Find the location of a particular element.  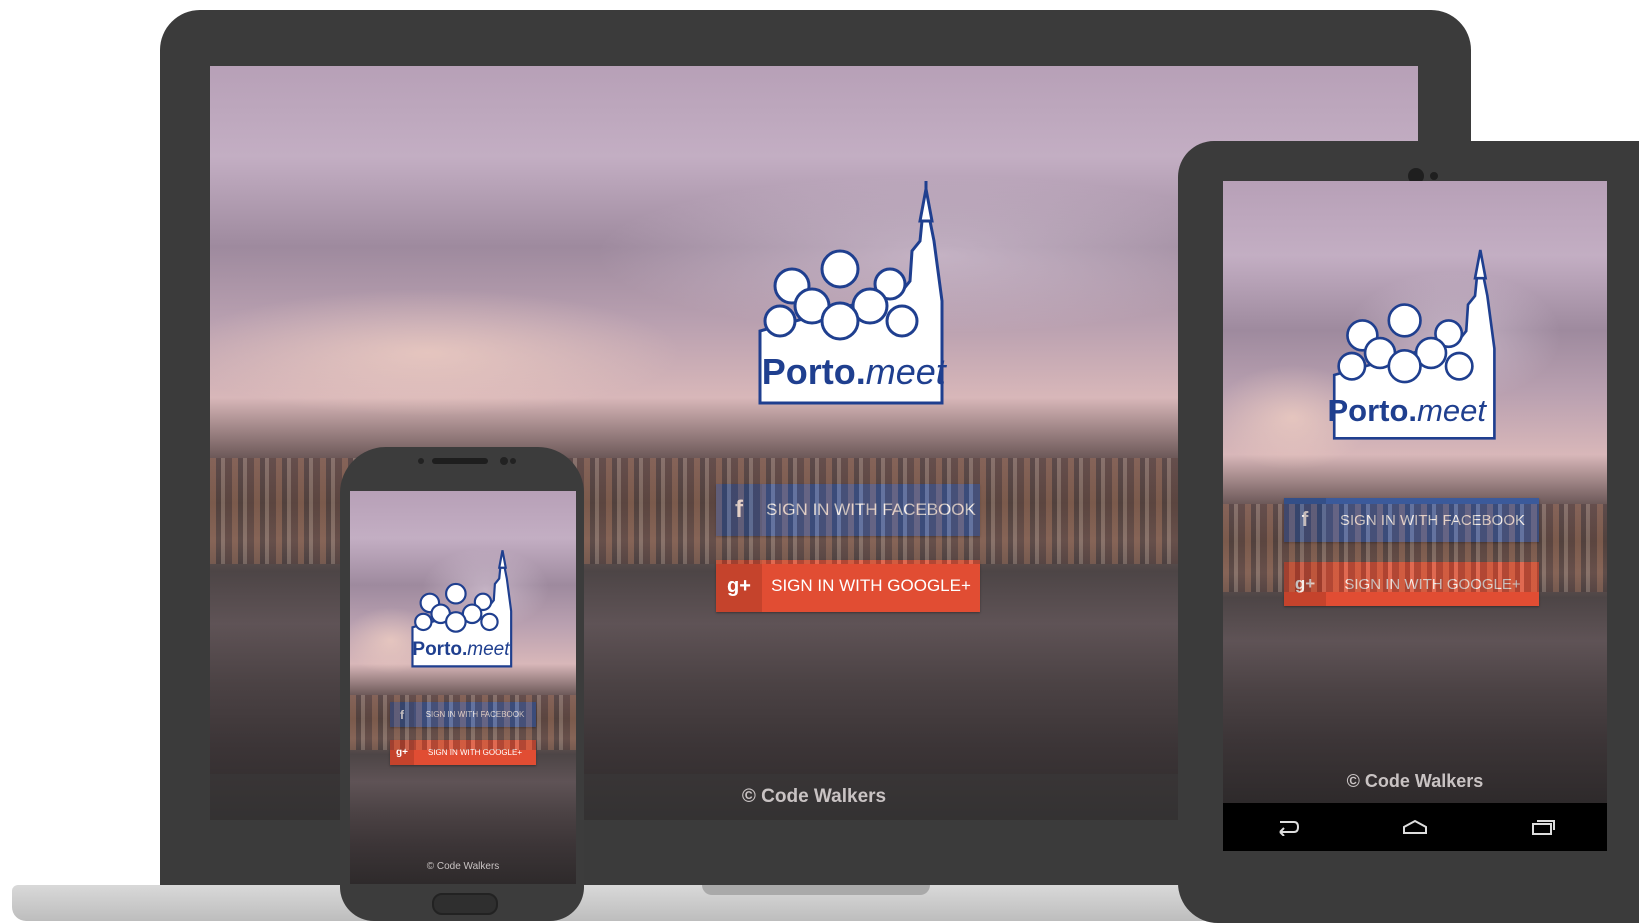

phone-speaker is located at coordinates (460, 461).